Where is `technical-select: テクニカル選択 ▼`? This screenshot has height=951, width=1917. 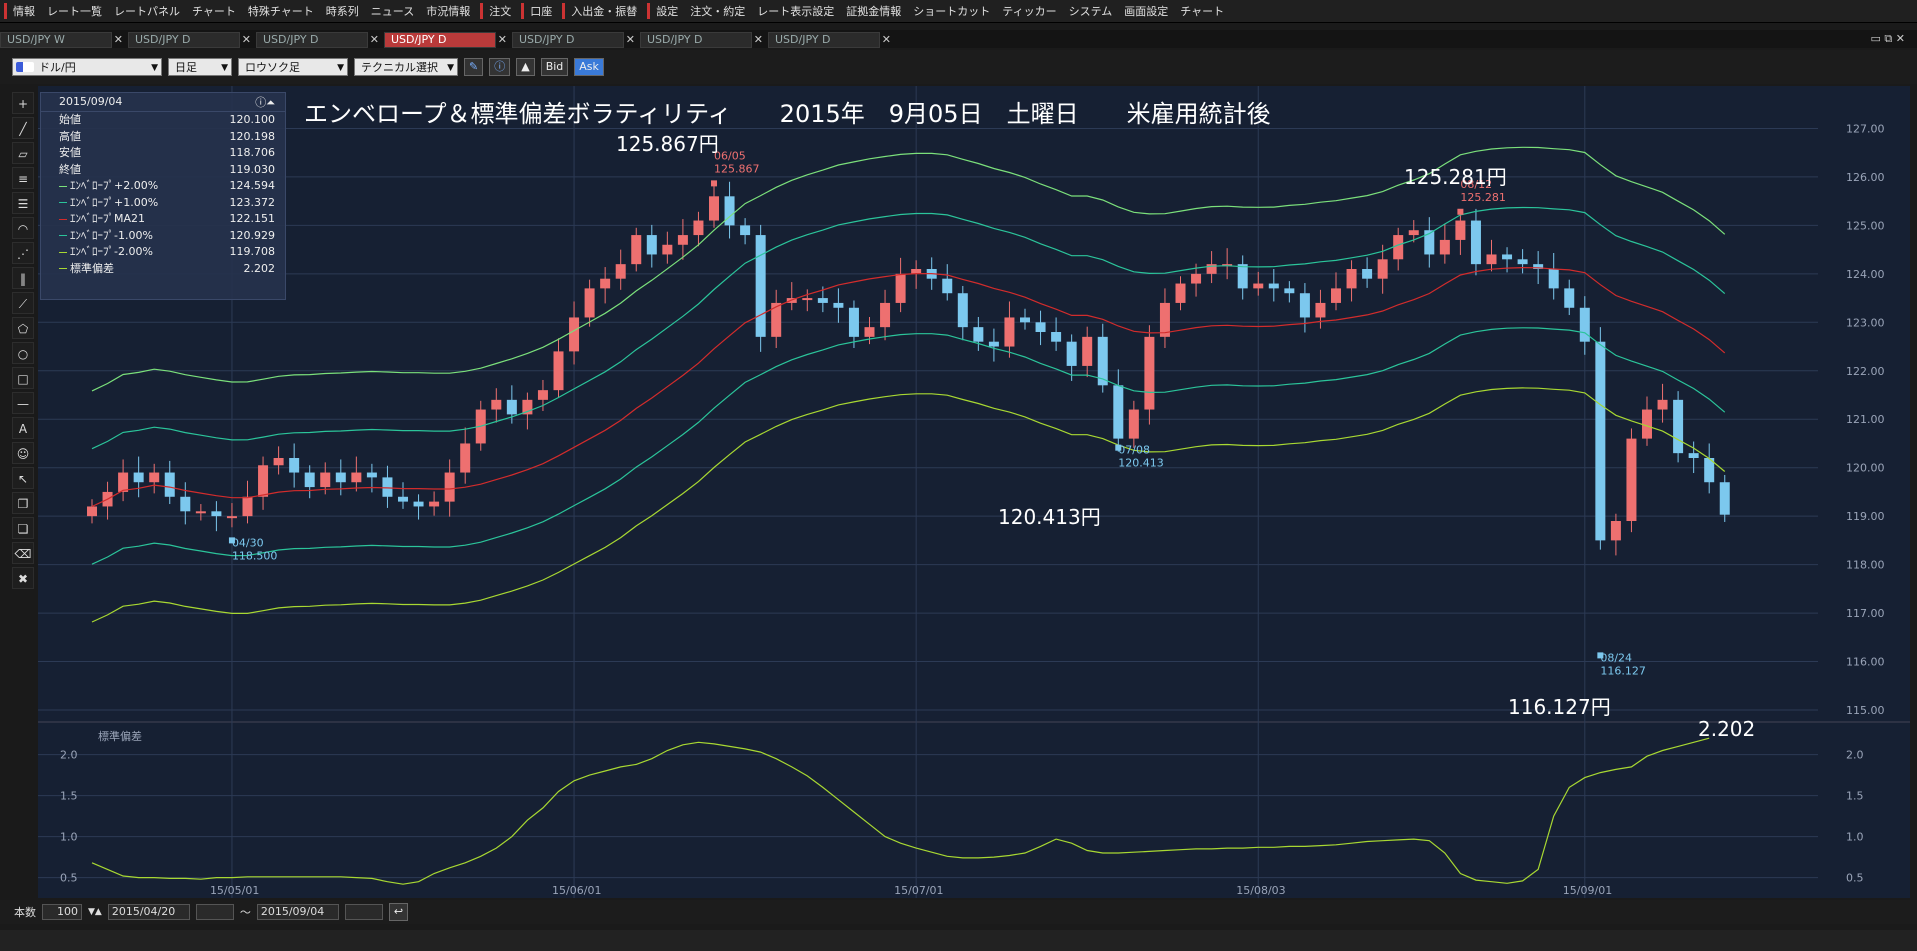
technical-select: テクニカル選択 ▼ is located at coordinates (406, 67).